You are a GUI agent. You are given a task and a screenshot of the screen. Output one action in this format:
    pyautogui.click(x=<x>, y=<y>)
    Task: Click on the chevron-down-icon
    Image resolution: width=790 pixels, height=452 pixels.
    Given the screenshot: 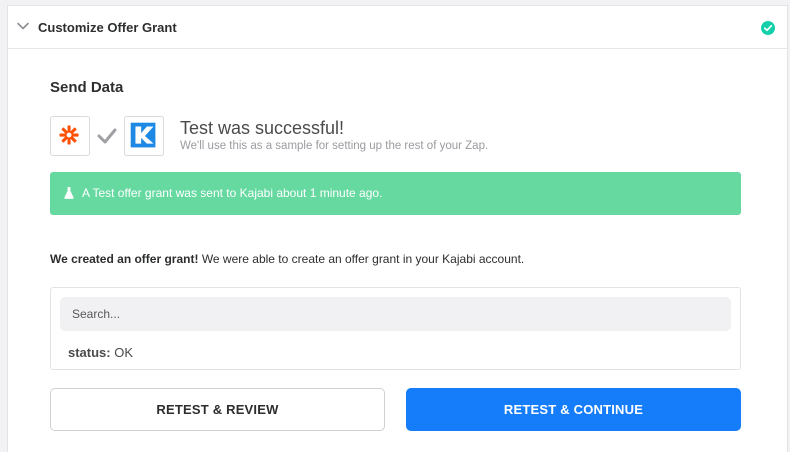 What is the action you would take?
    pyautogui.click(x=23, y=26)
    